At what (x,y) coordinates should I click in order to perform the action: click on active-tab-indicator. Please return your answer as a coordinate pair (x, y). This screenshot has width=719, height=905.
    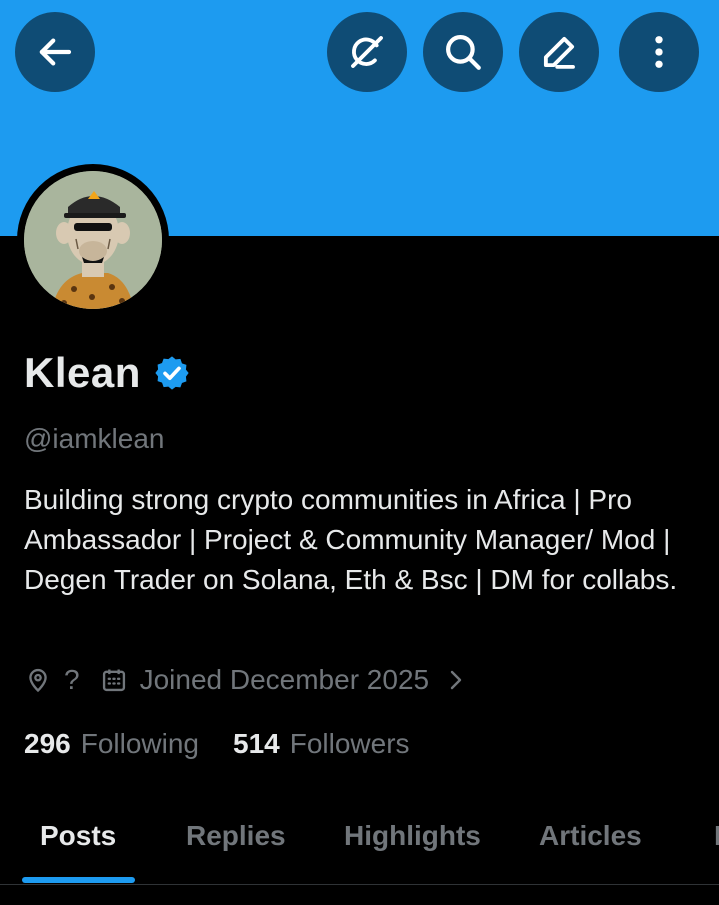
    Looking at the image, I should click on (78, 880).